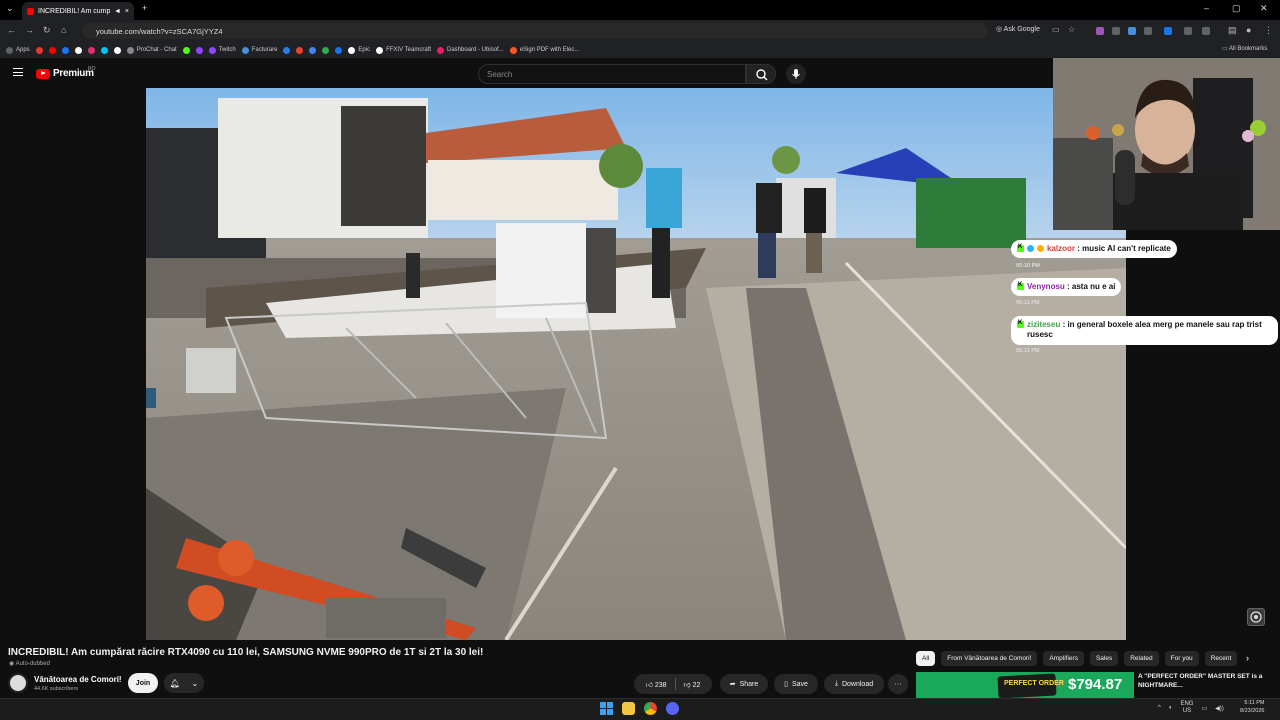  Describe the element at coordinates (672, 708) in the screenshot. I see `discord-icon` at that location.